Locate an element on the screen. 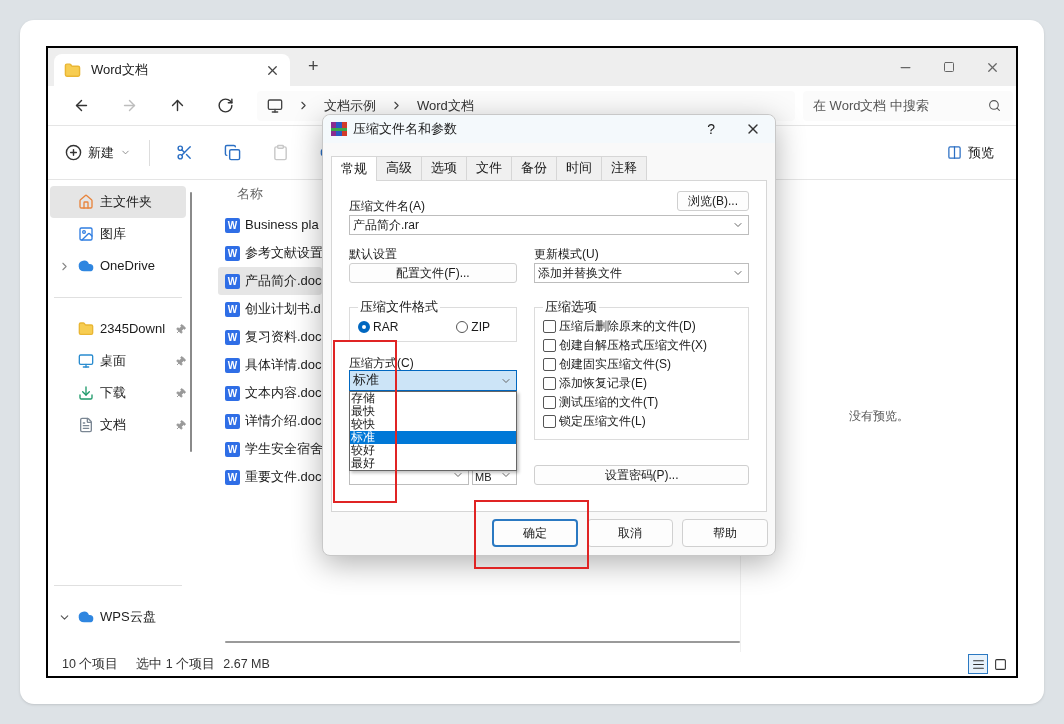 Image resolution: width=1064 pixels, height=724 pixels. dialog-tab: 时间 is located at coordinates (579, 168).